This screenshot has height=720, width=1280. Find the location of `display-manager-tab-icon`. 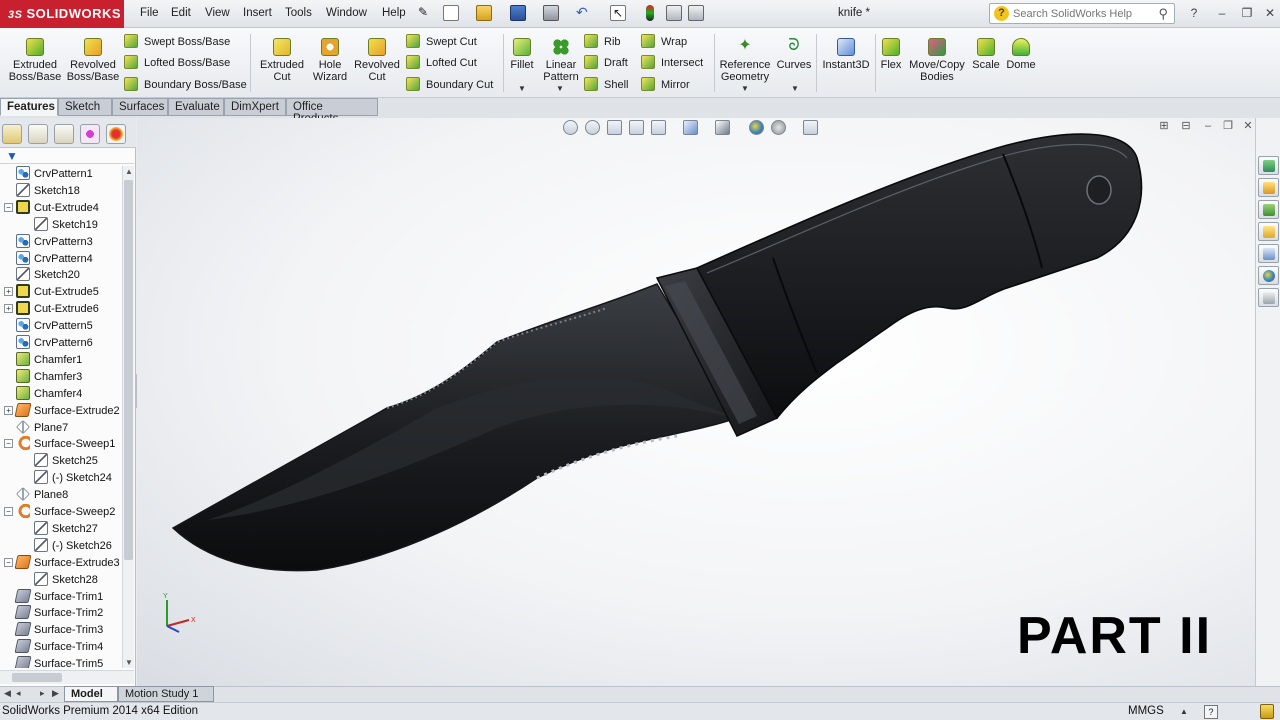

display-manager-tab-icon is located at coordinates (116, 134).